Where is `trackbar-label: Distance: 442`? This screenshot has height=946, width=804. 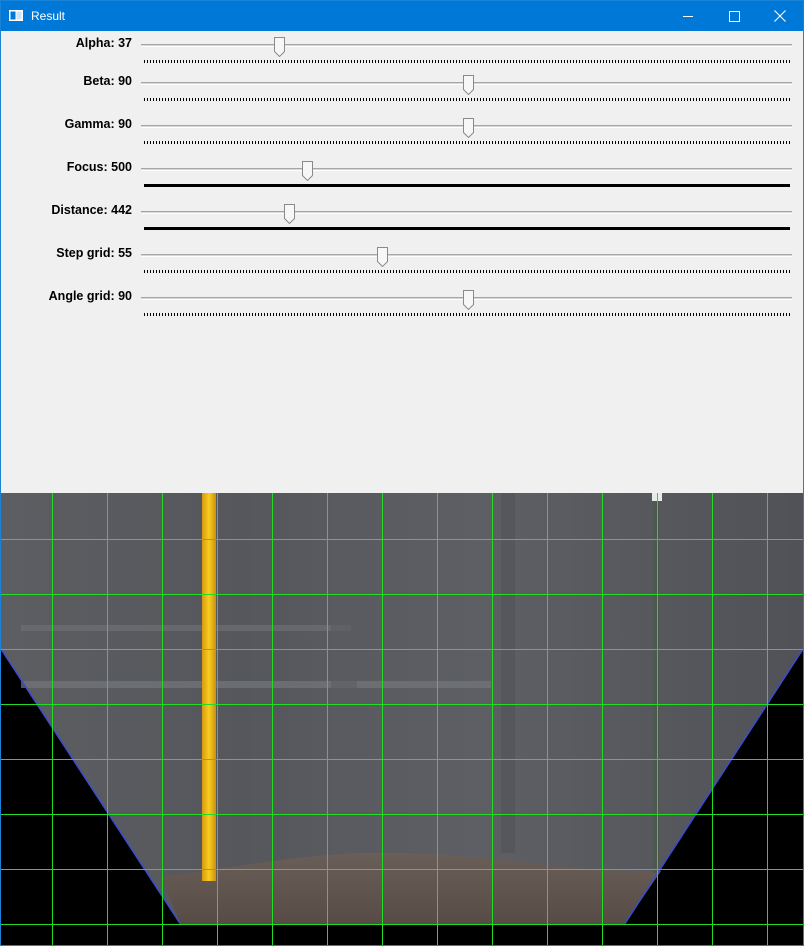
trackbar-label: Distance: 442 is located at coordinates (91, 210).